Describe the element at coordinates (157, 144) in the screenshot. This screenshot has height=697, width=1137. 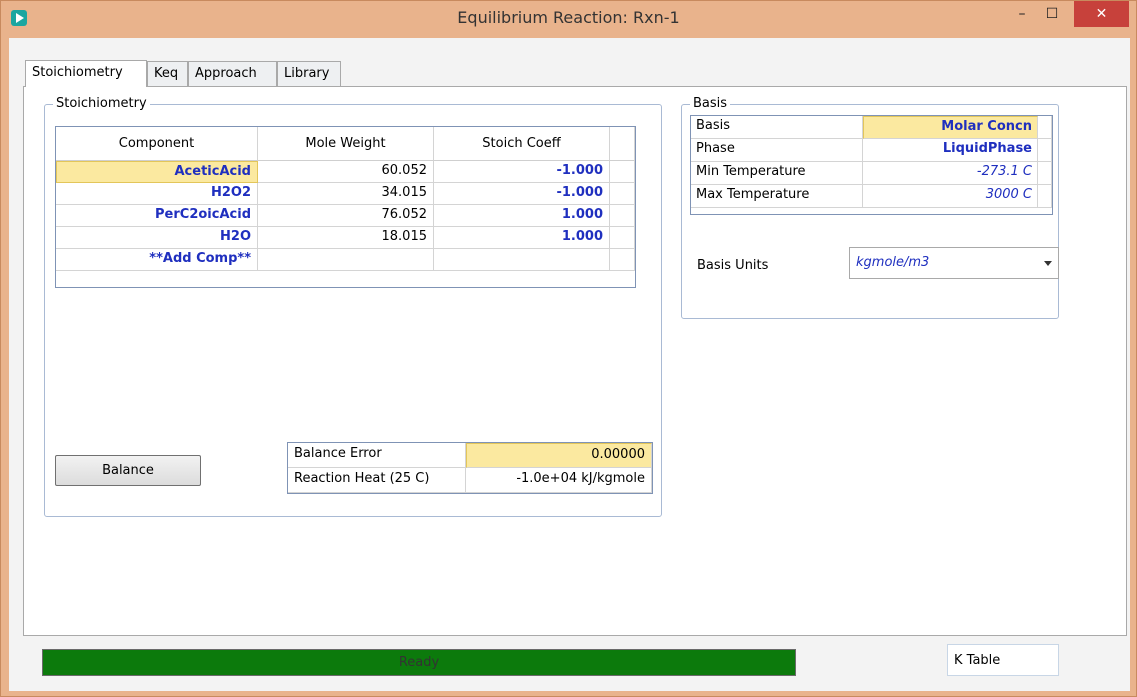
I see `column-header-component: Component` at that location.